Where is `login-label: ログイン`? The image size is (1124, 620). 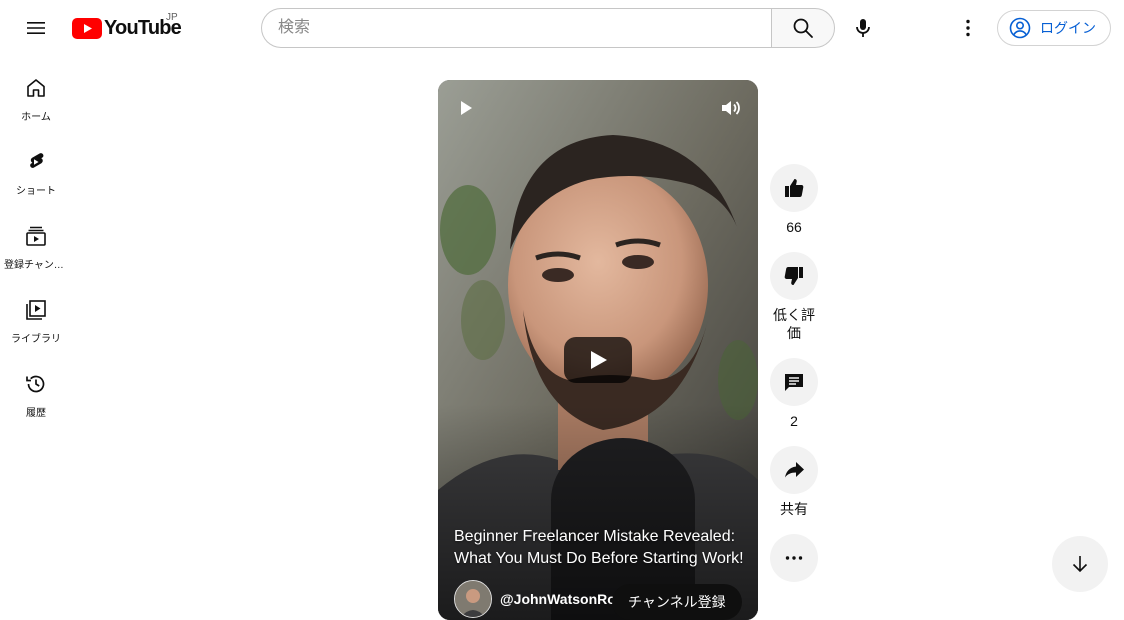
login-label: ログイン is located at coordinates (1068, 28).